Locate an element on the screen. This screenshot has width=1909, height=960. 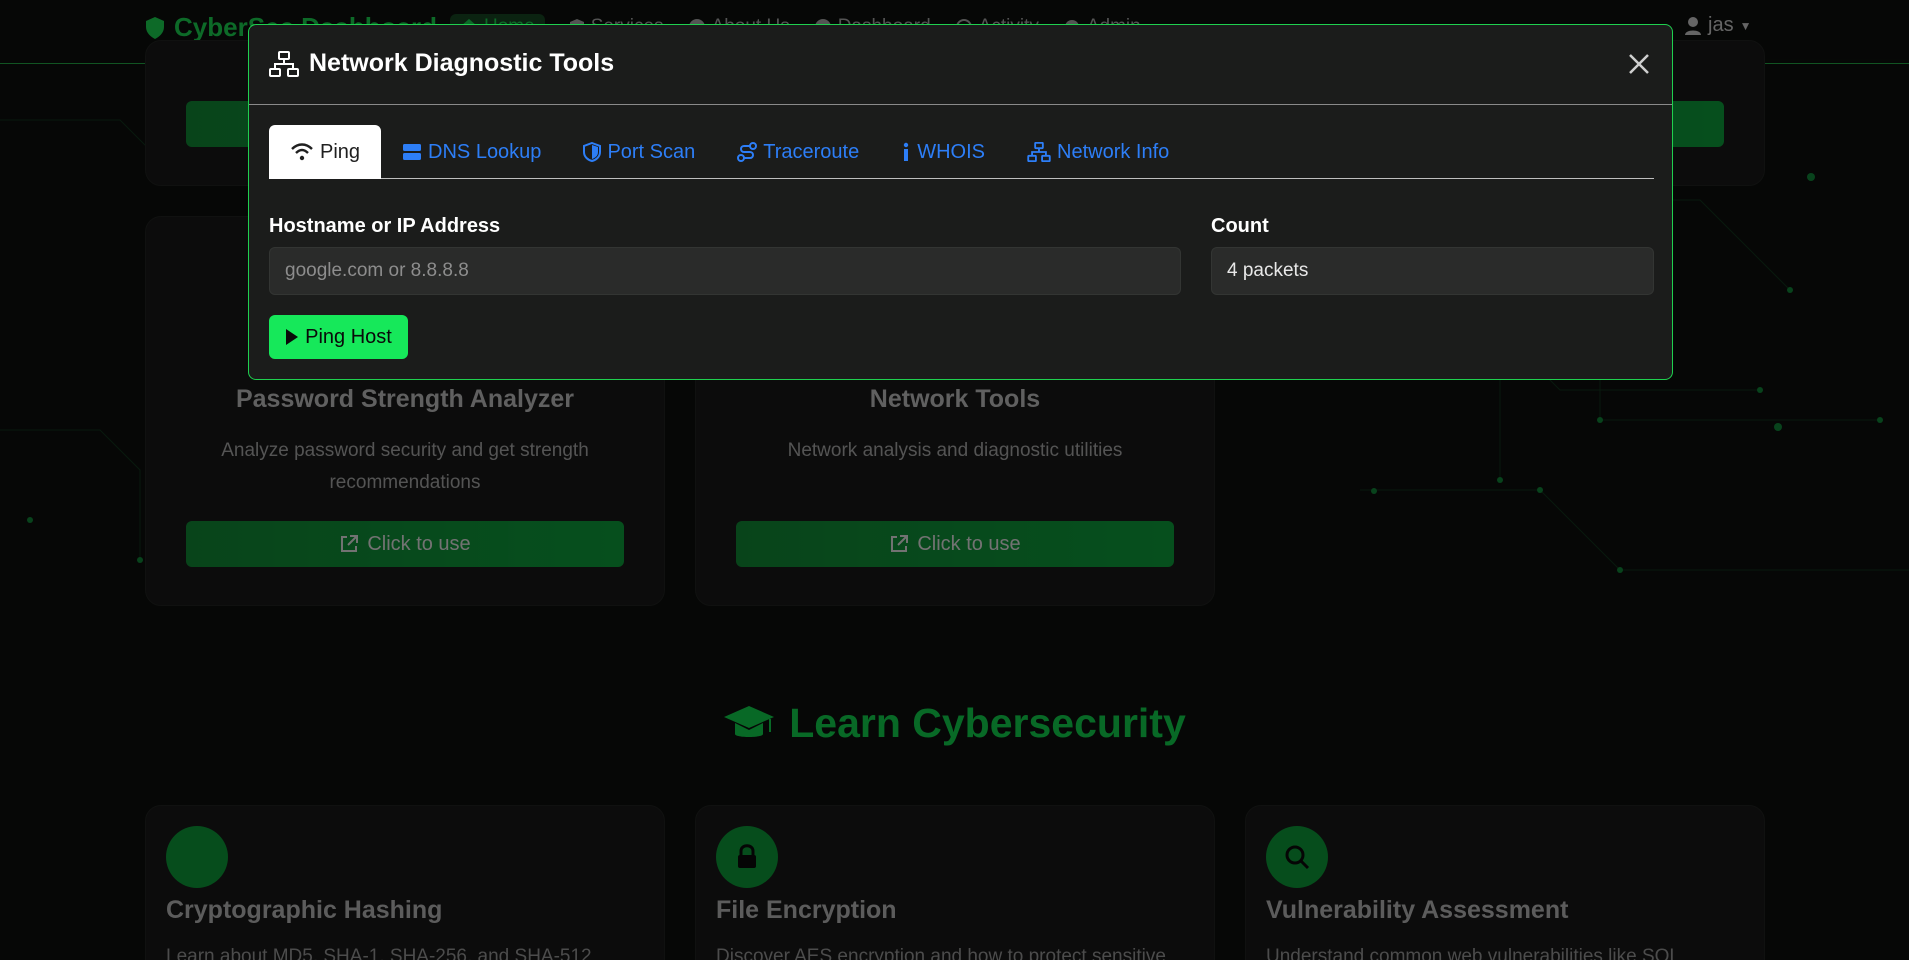
tab-ping: Ping is located at coordinates (325, 152).